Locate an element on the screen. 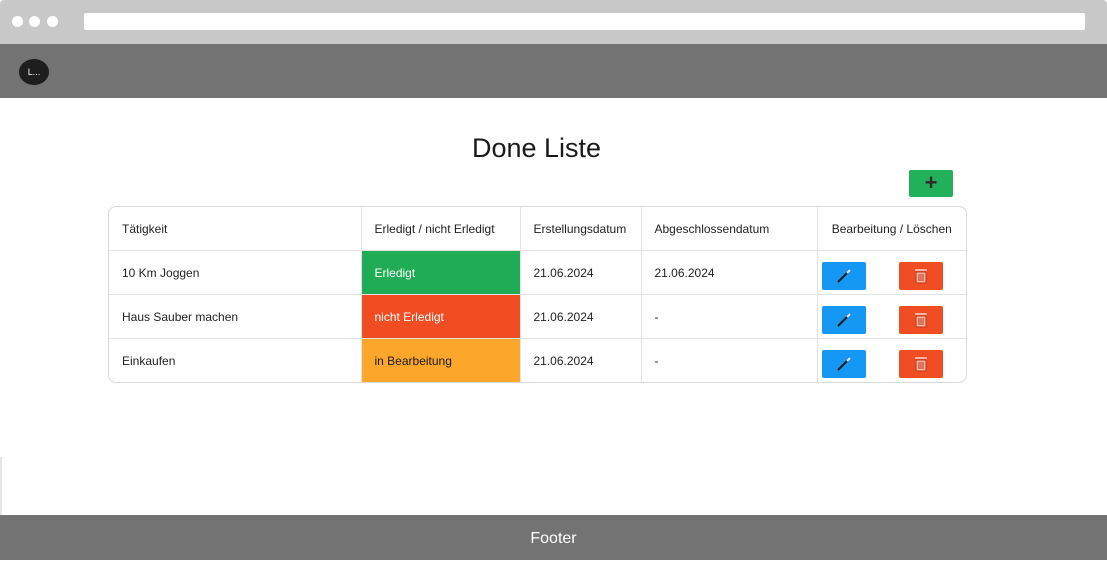  window-minimize-dot is located at coordinates (34, 21).